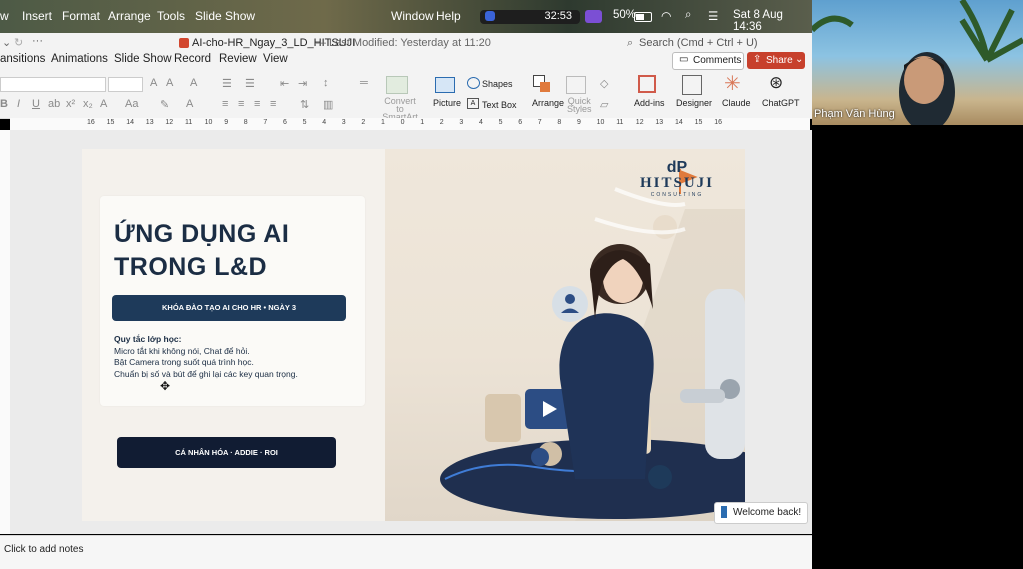 This screenshot has width=1023, height=569. Describe the element at coordinates (604, 83) in the screenshot. I see `shape-fill-icon: ◇` at that location.